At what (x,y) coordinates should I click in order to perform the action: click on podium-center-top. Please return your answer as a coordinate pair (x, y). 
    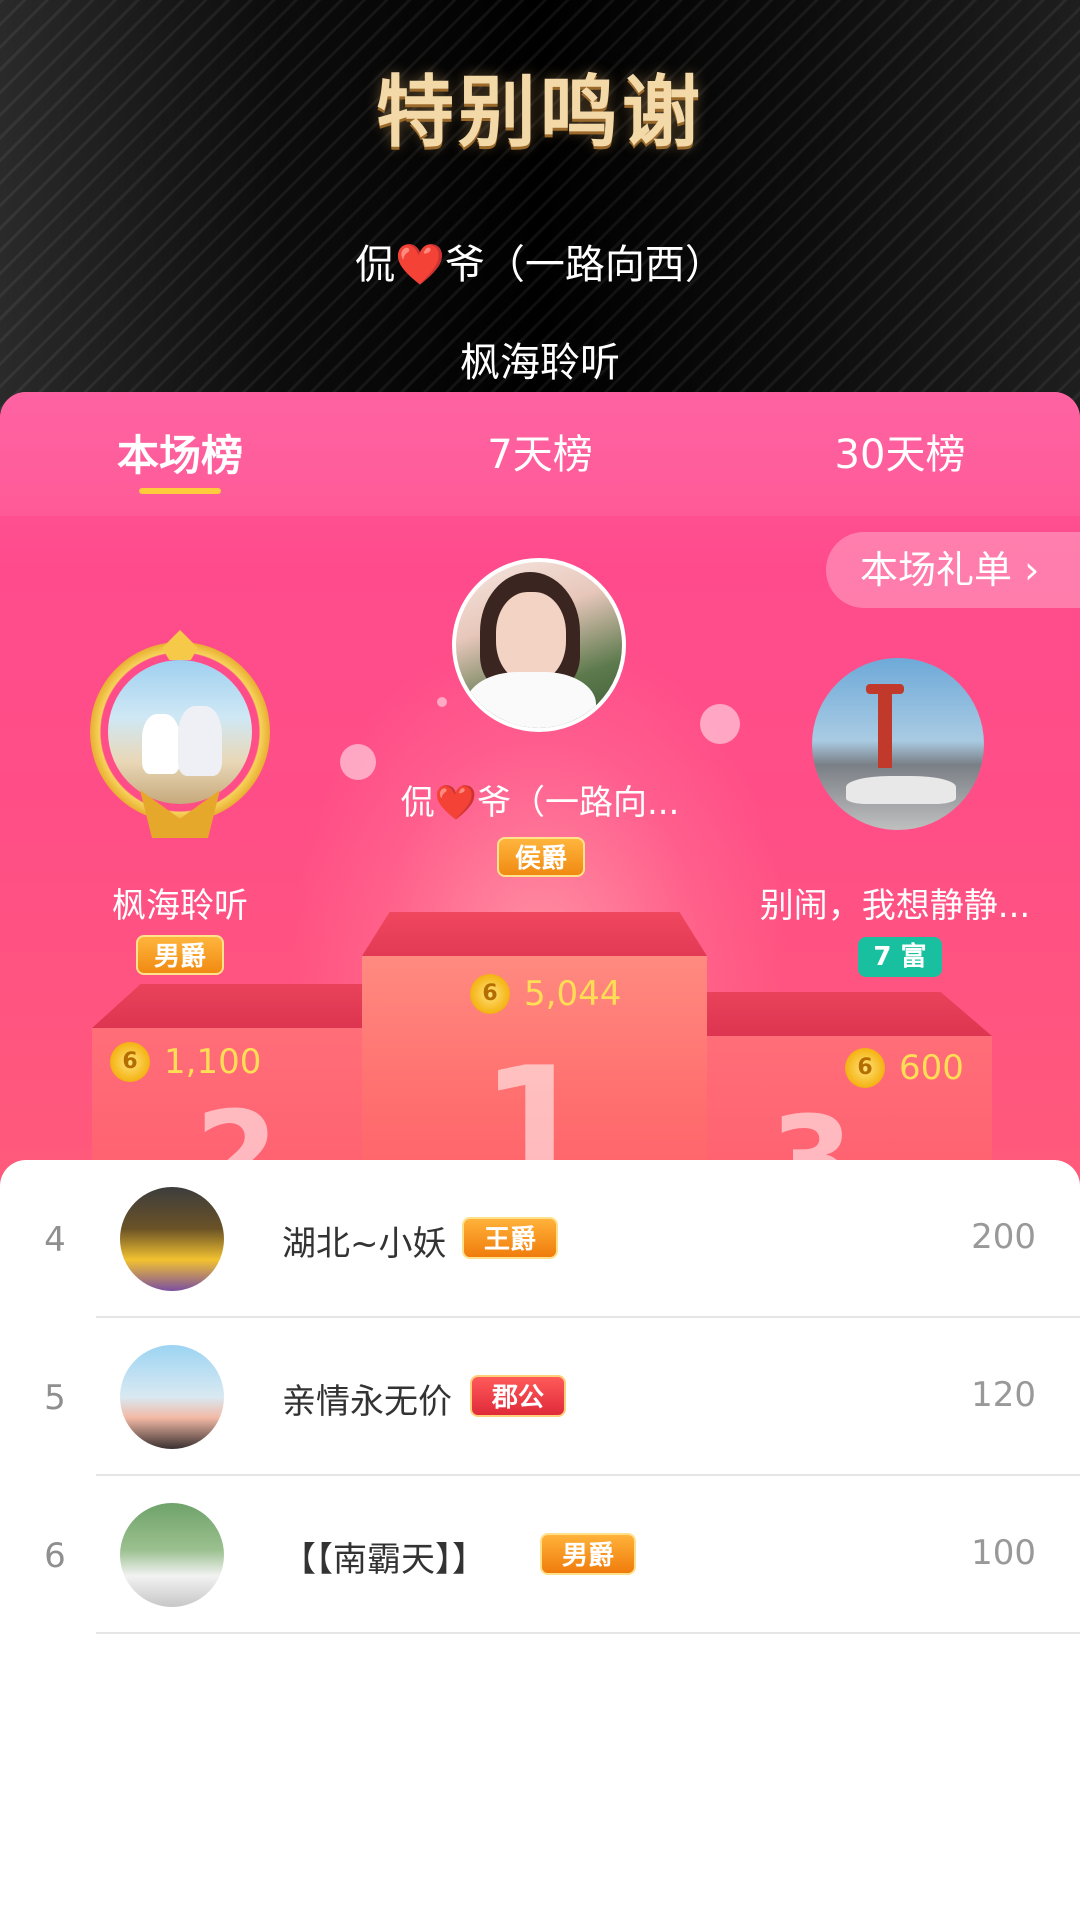
    Looking at the image, I should click on (534, 934).